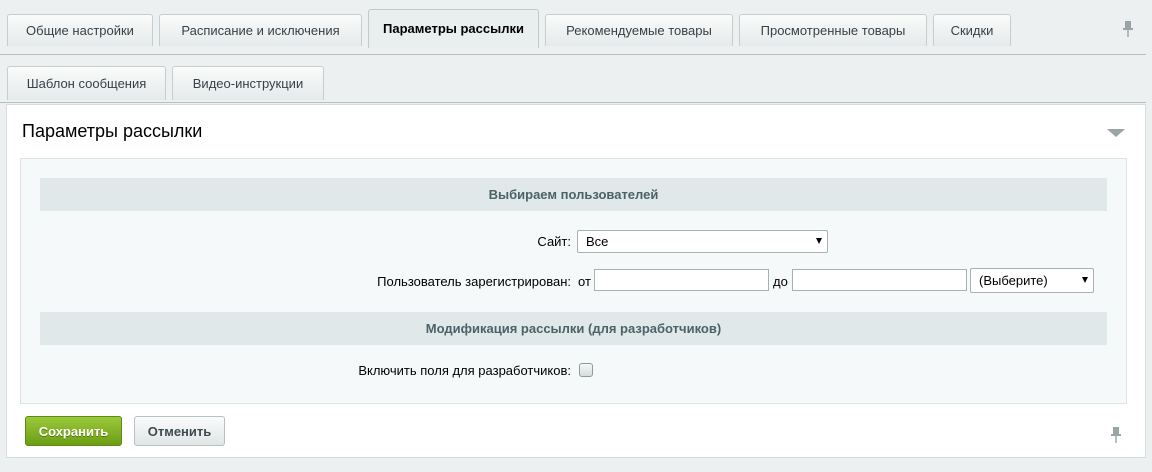  What do you see at coordinates (639, 30) in the screenshot?
I see `tab-recommended-products: Рекомендуемые товары` at bounding box center [639, 30].